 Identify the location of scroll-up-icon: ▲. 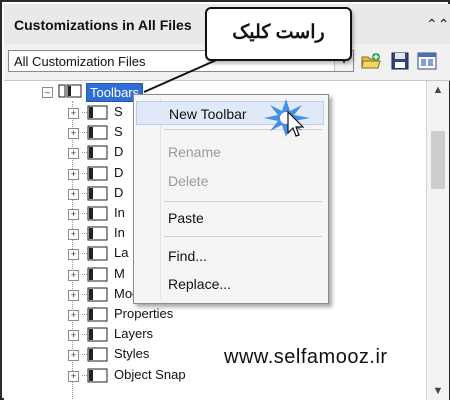
(438, 90).